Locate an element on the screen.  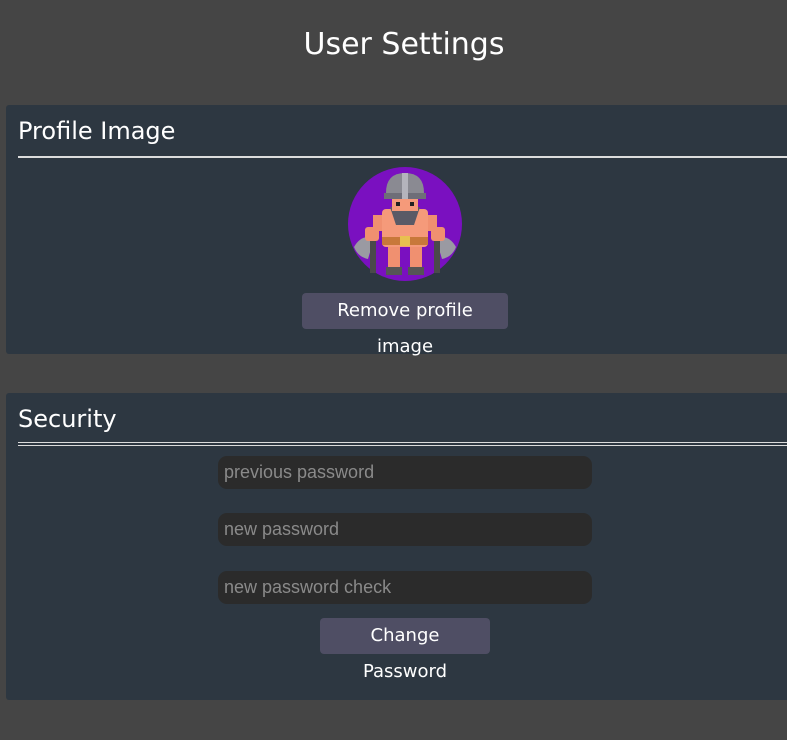
page-title: User Settings is located at coordinates (404, 44).